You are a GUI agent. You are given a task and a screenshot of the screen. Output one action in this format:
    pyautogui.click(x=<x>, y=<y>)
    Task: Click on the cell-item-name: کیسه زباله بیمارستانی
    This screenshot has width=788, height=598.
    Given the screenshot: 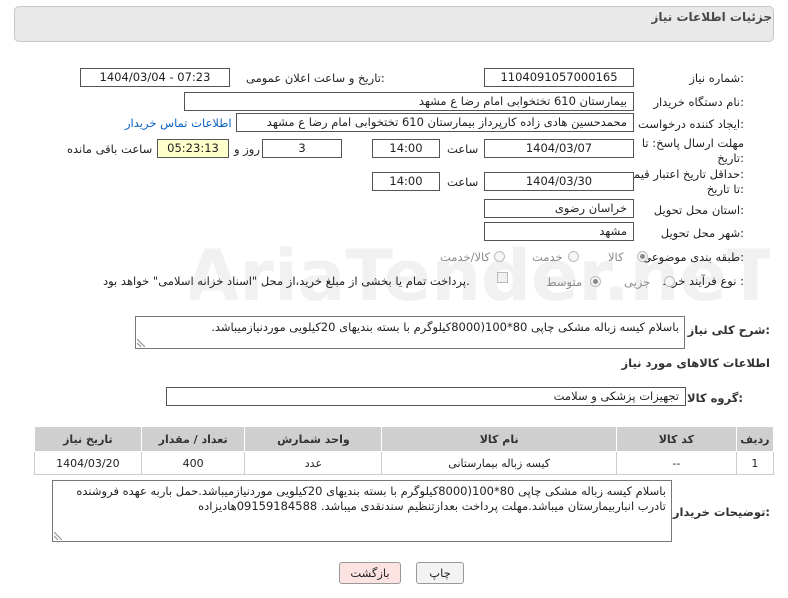 What is the action you would take?
    pyautogui.click(x=499, y=463)
    